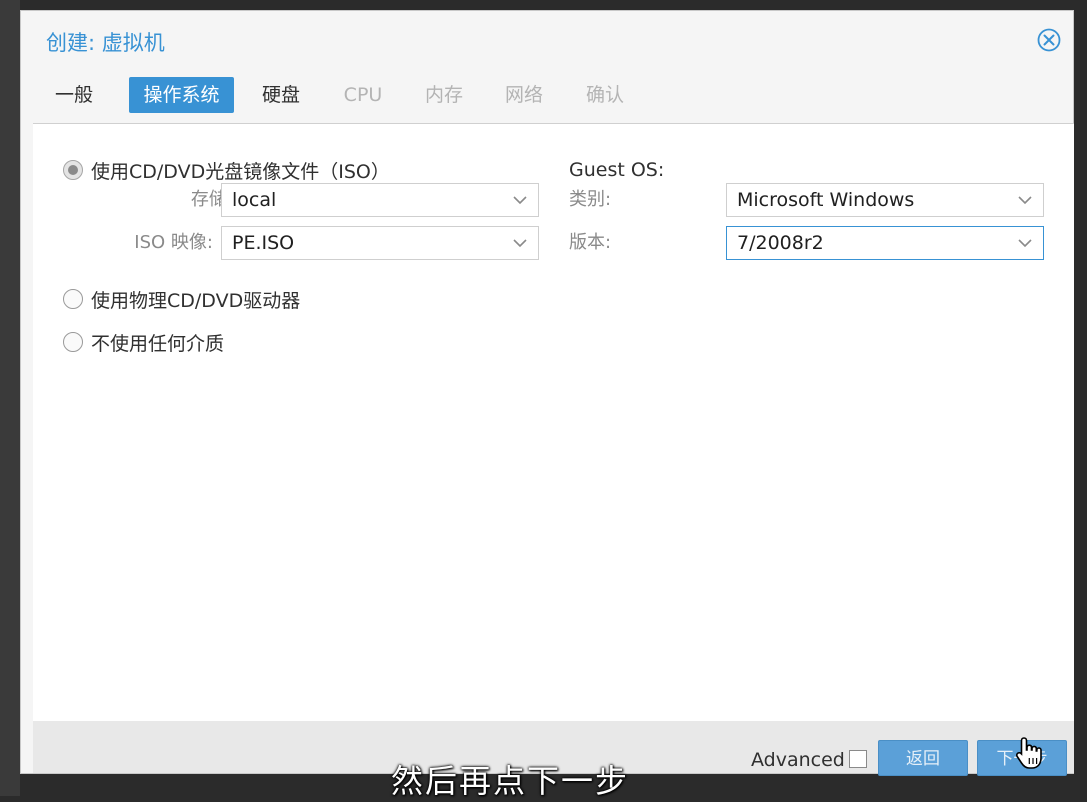 The image size is (1087, 802). What do you see at coordinates (443, 95) in the screenshot?
I see `tab-memory: 内存` at bounding box center [443, 95].